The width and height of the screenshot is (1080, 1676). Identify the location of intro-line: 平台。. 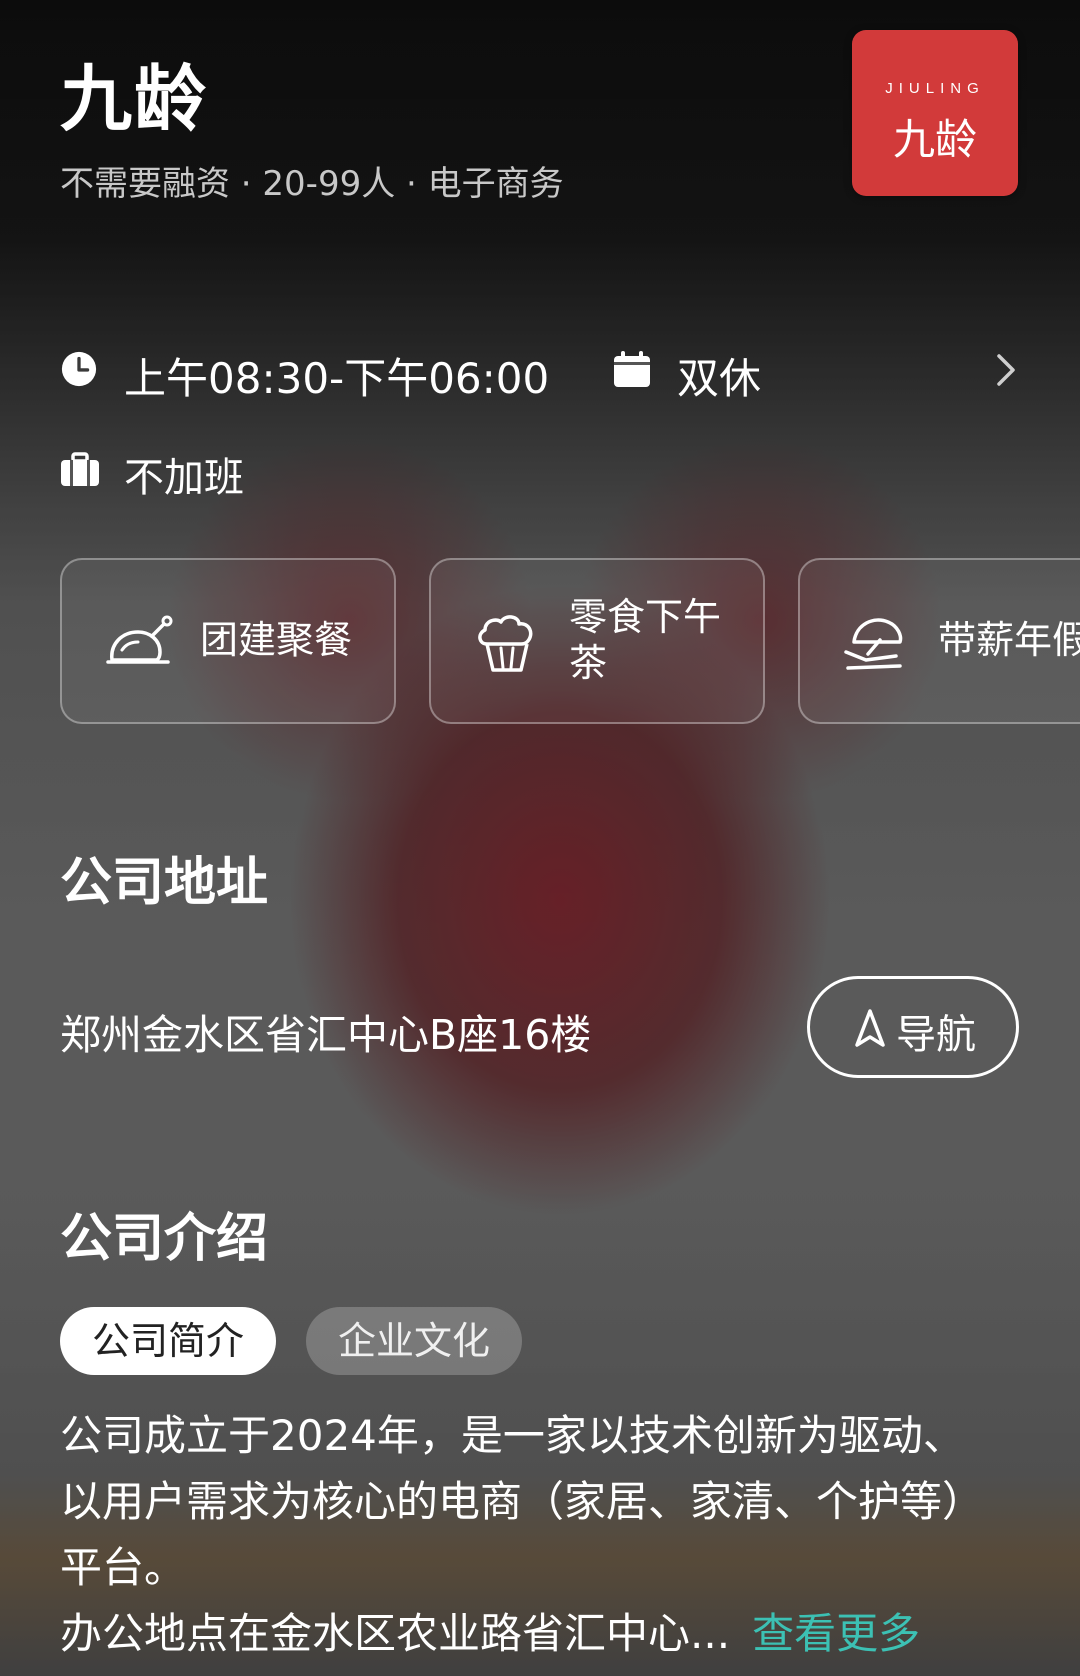
(123, 1567).